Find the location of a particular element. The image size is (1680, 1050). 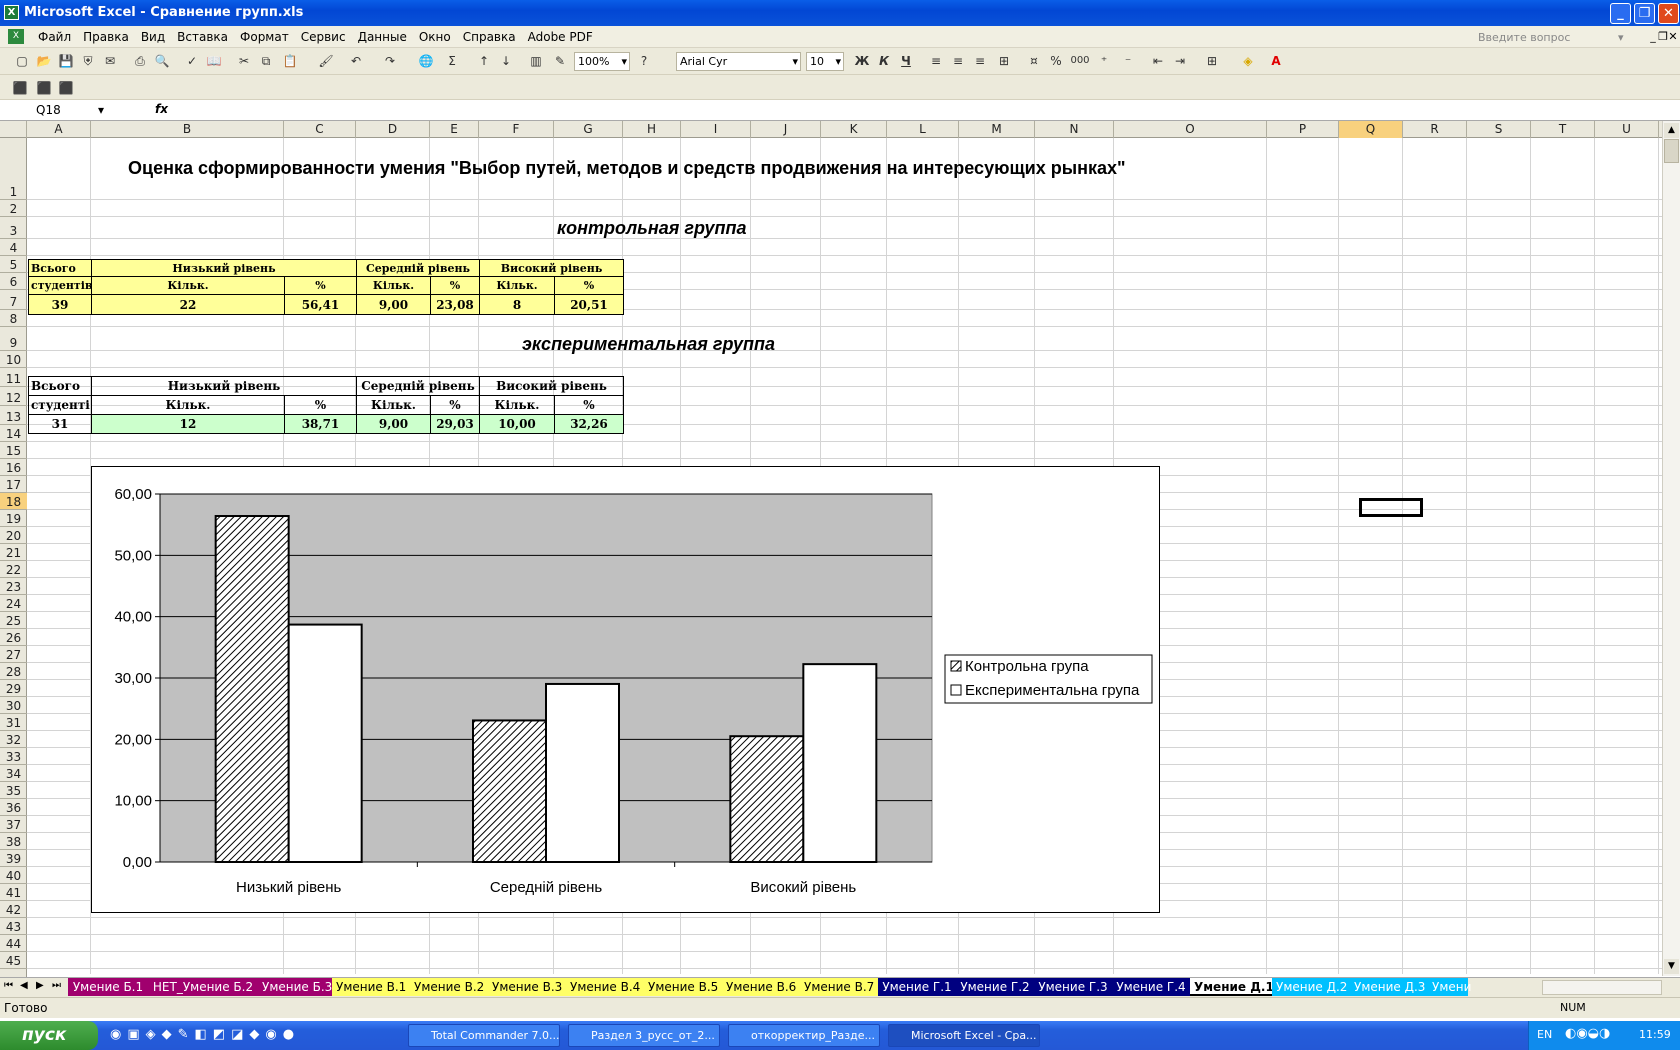

row-header: 19 is located at coordinates (13, 518).